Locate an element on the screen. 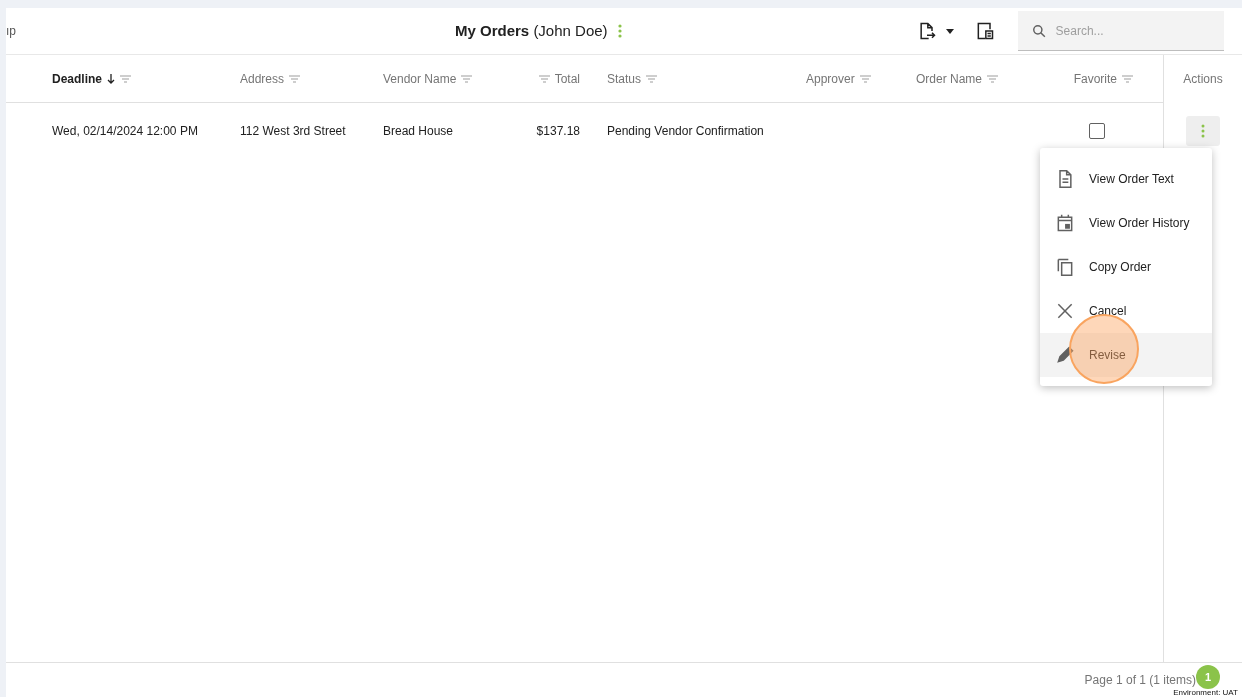 This screenshot has height=697, width=1242. column-header: Total is located at coordinates (553, 78).